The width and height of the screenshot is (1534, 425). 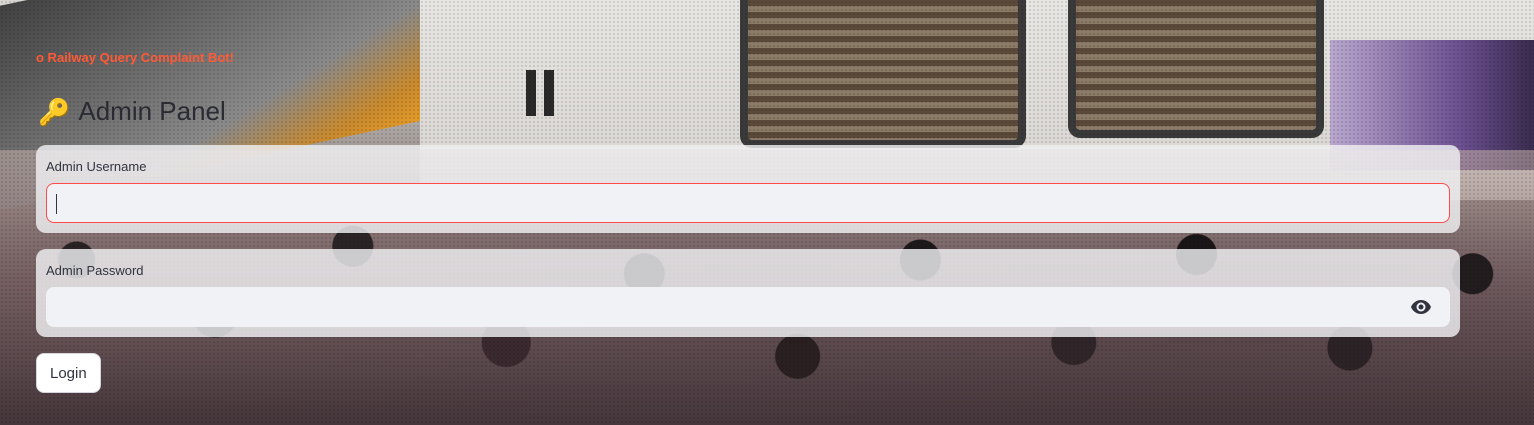 I want to click on login-button: Login, so click(x=68, y=373).